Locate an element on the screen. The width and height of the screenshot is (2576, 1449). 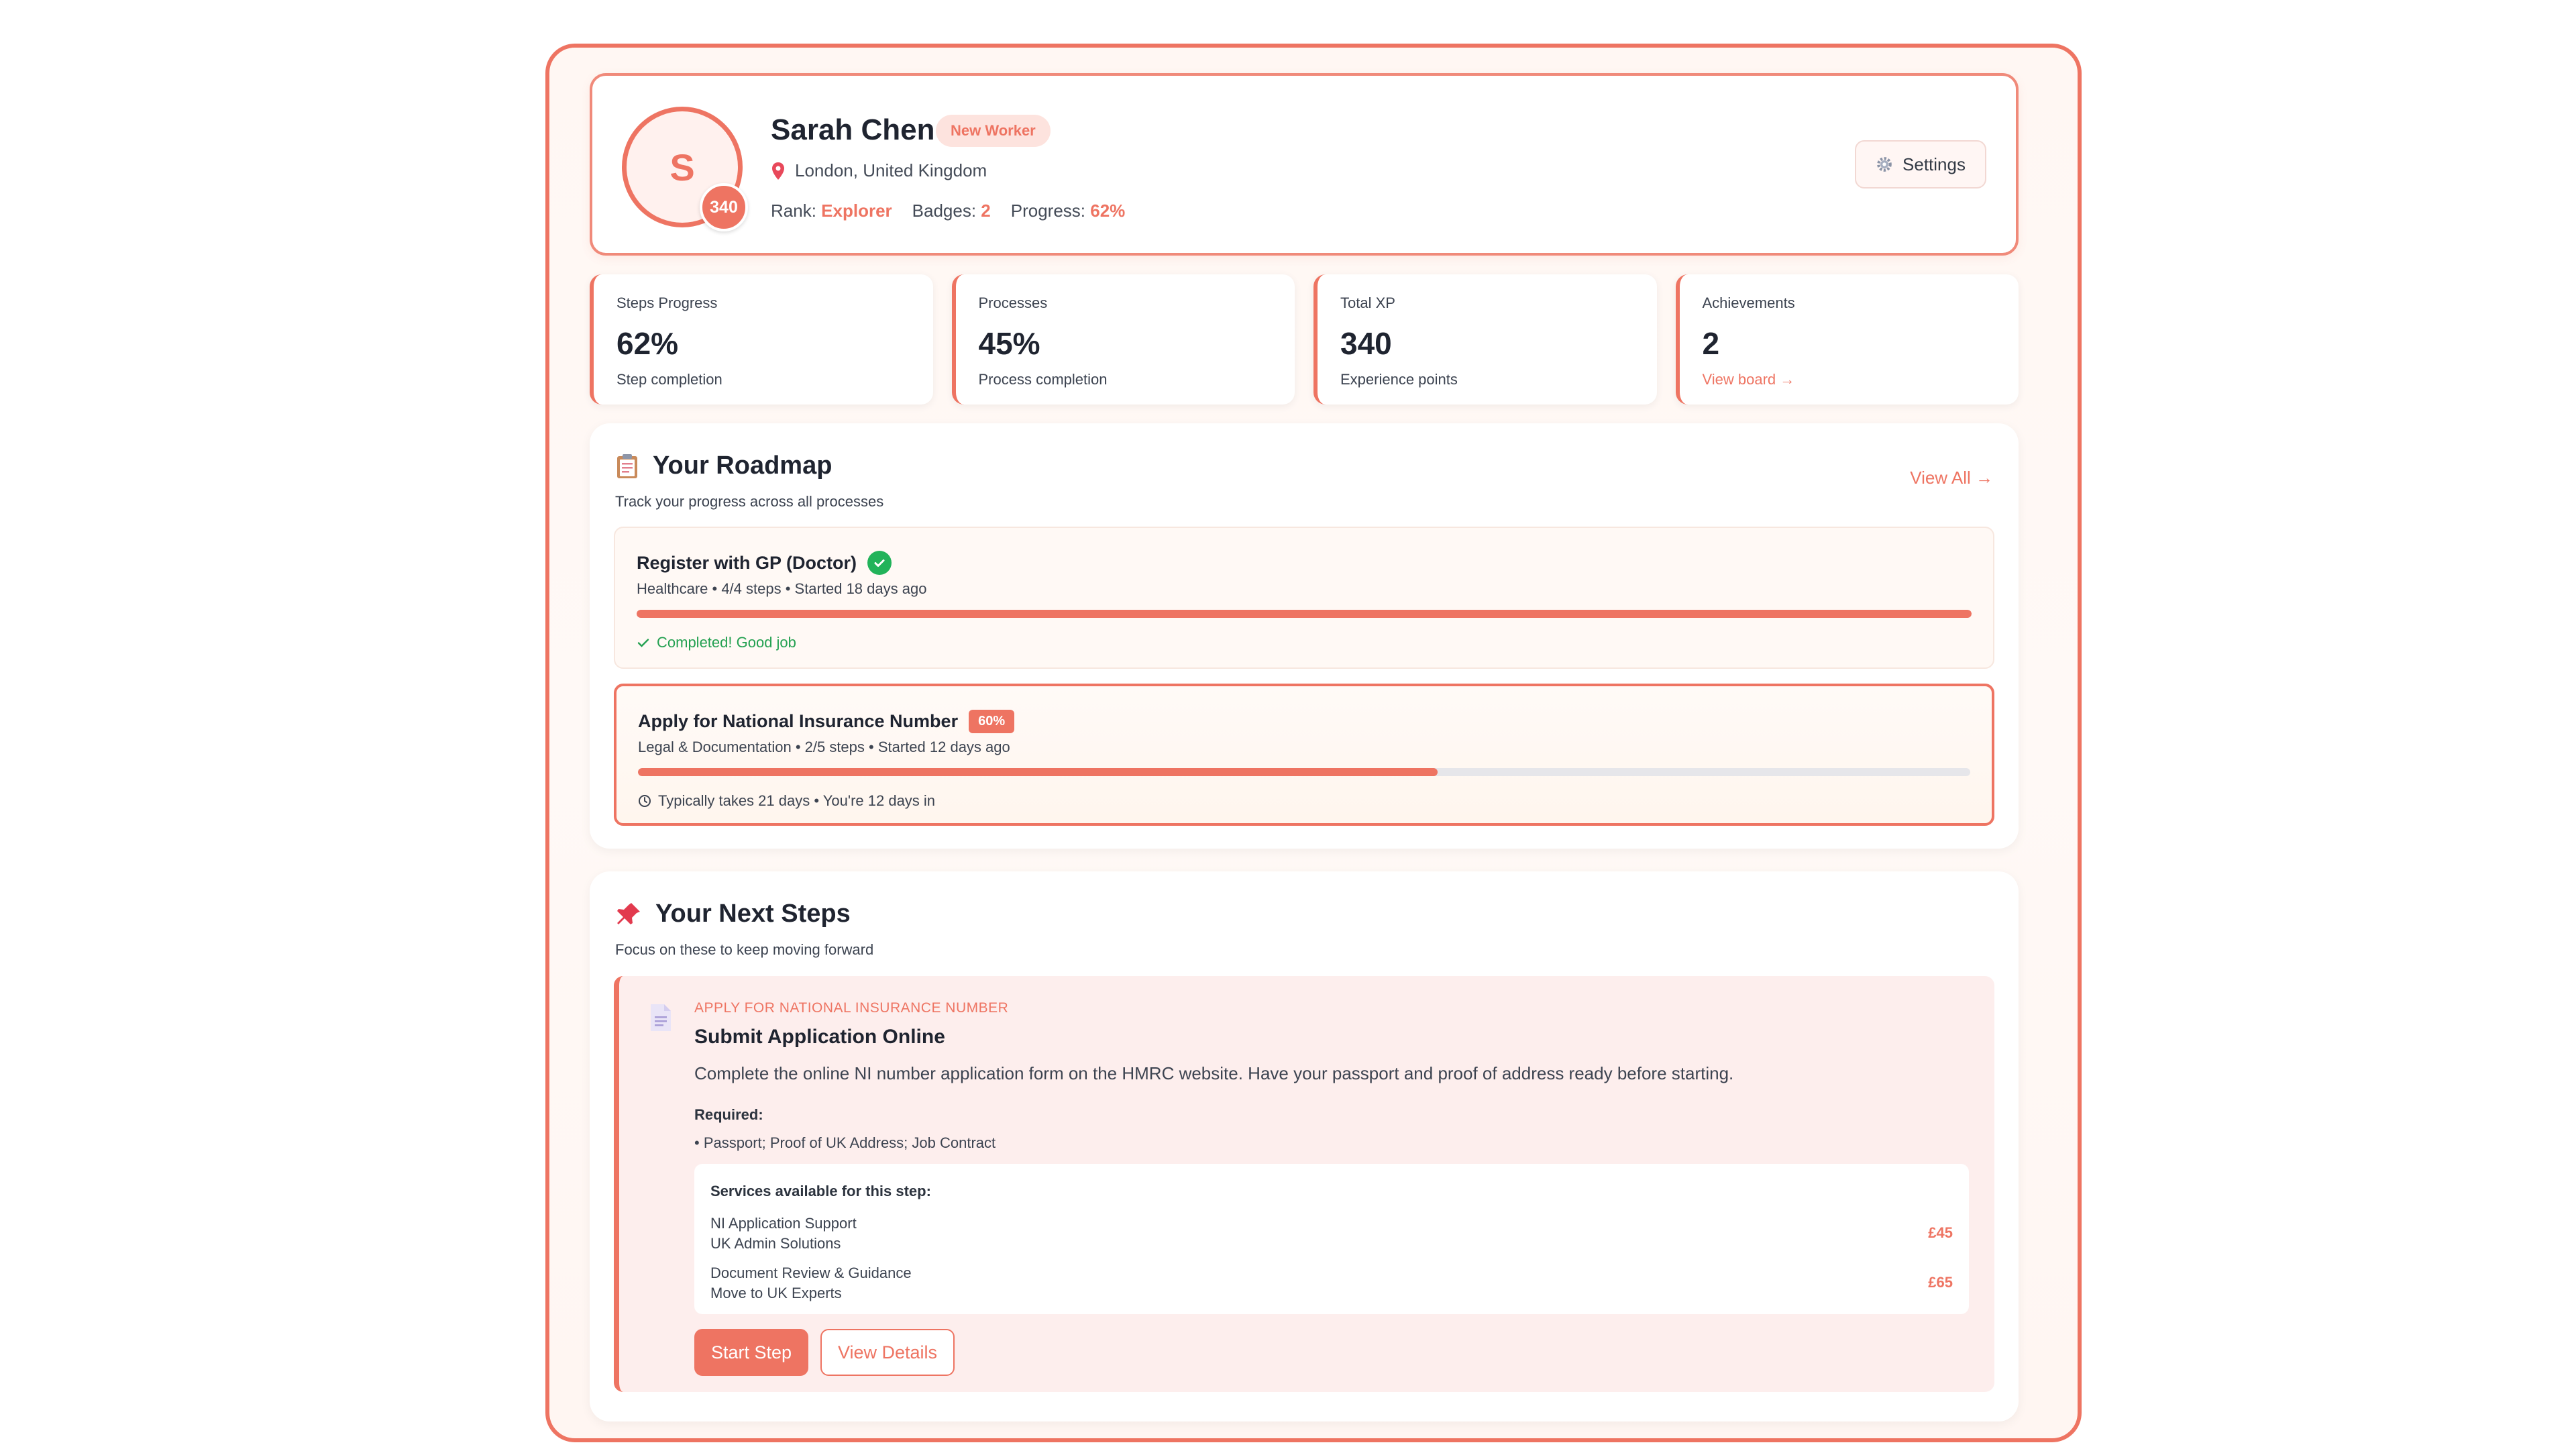
location-pin-icon is located at coordinates (778, 171).